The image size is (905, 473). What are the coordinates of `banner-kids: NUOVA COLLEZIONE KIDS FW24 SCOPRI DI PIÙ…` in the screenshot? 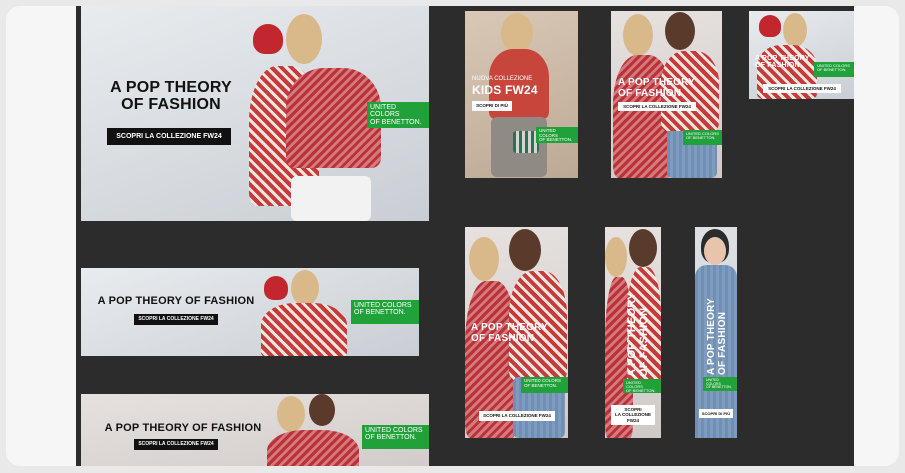 It's located at (521, 94).